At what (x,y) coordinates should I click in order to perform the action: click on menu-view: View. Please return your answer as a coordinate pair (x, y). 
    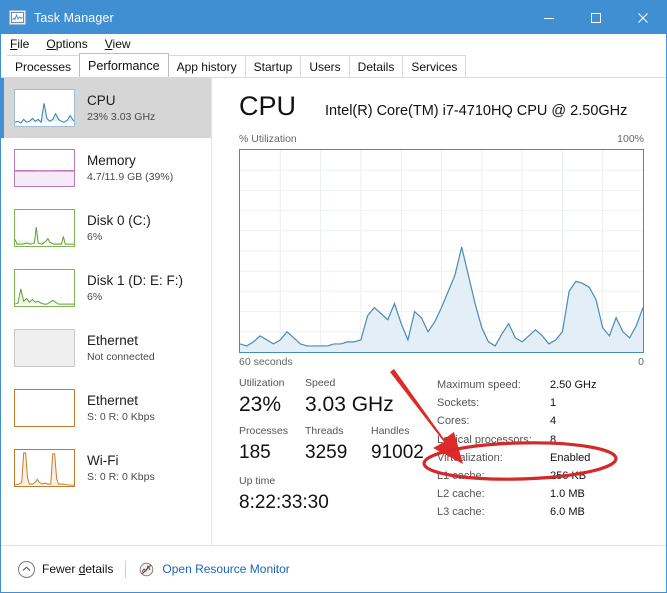
    Looking at the image, I should click on (118, 44).